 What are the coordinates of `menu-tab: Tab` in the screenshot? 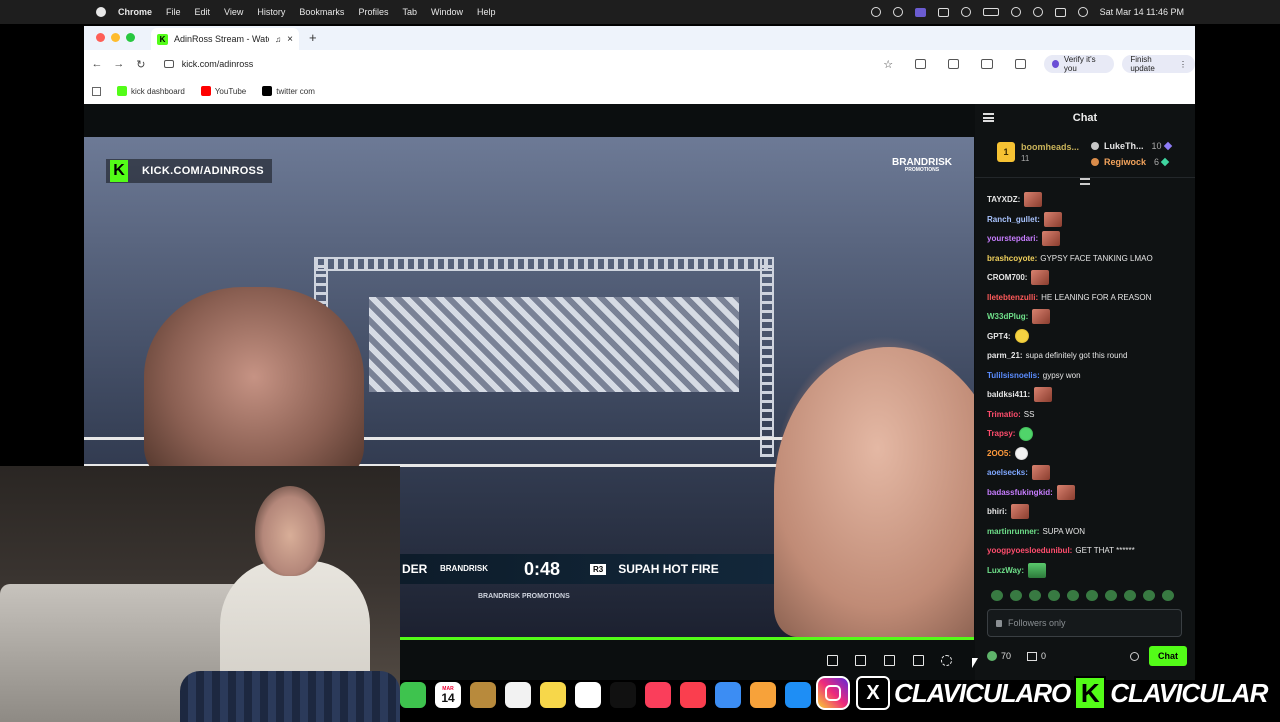 It's located at (409, 12).